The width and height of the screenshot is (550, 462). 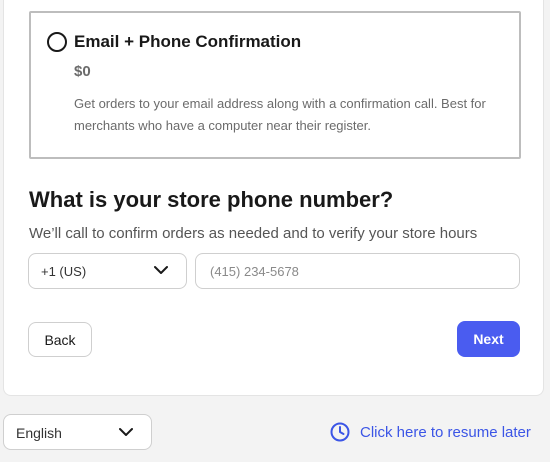 I want to click on country-code-select: +1 (US), so click(x=107, y=271).